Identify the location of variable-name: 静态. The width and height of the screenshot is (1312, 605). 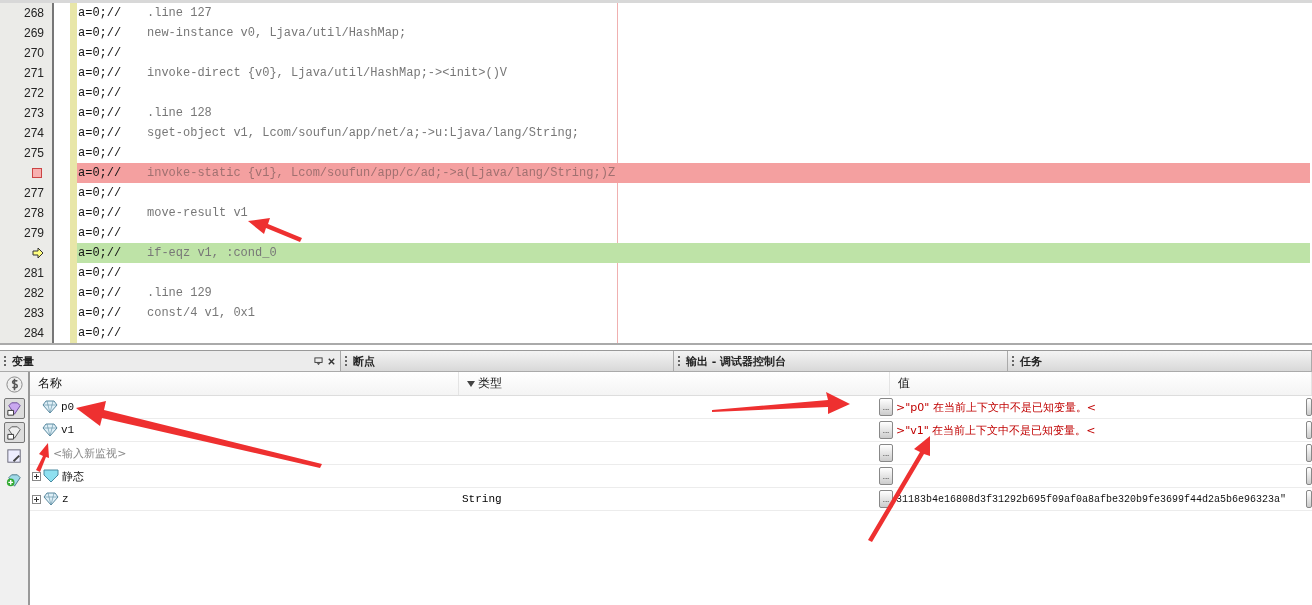
(73, 476).